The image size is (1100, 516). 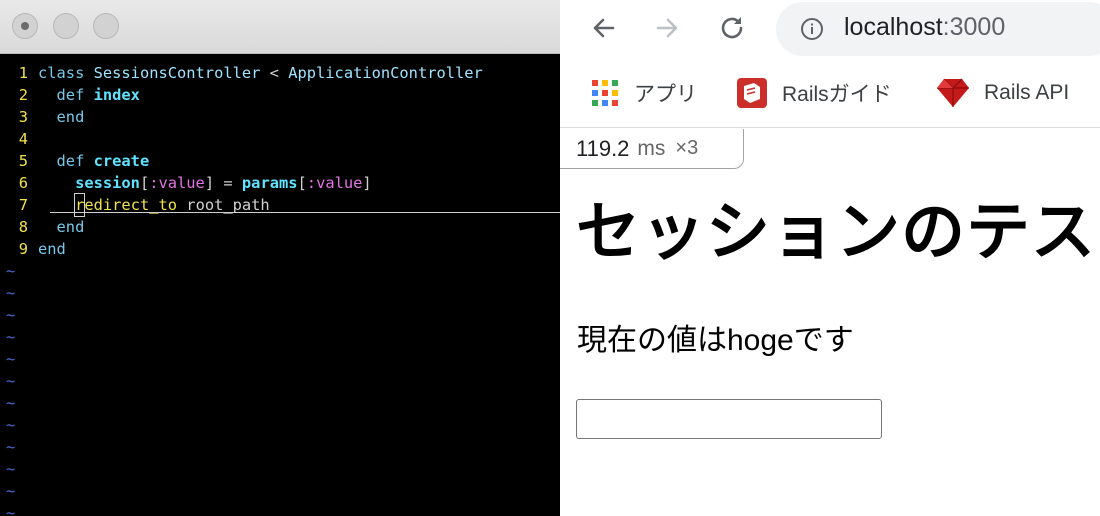 I want to click on code-token: ] =, so click(x=223, y=183).